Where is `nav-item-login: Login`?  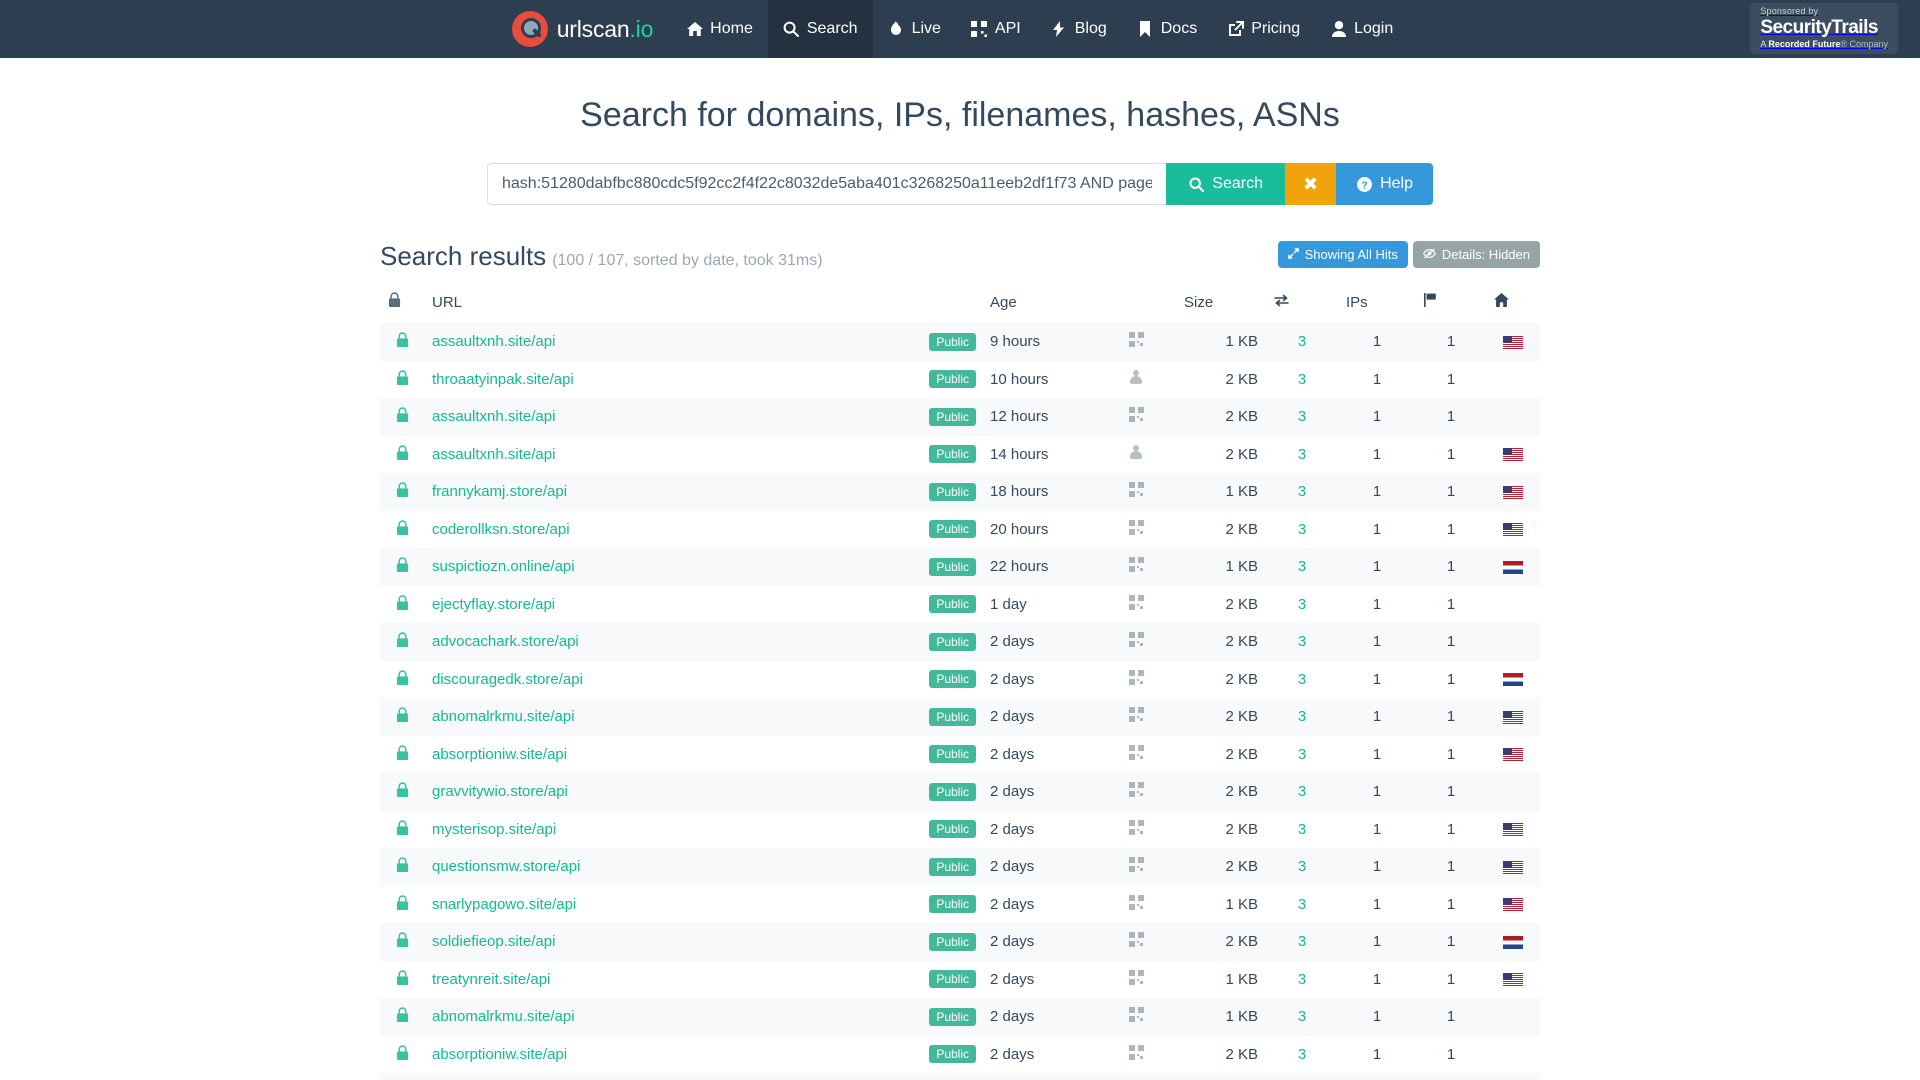 nav-item-login: Login is located at coordinates (1361, 29).